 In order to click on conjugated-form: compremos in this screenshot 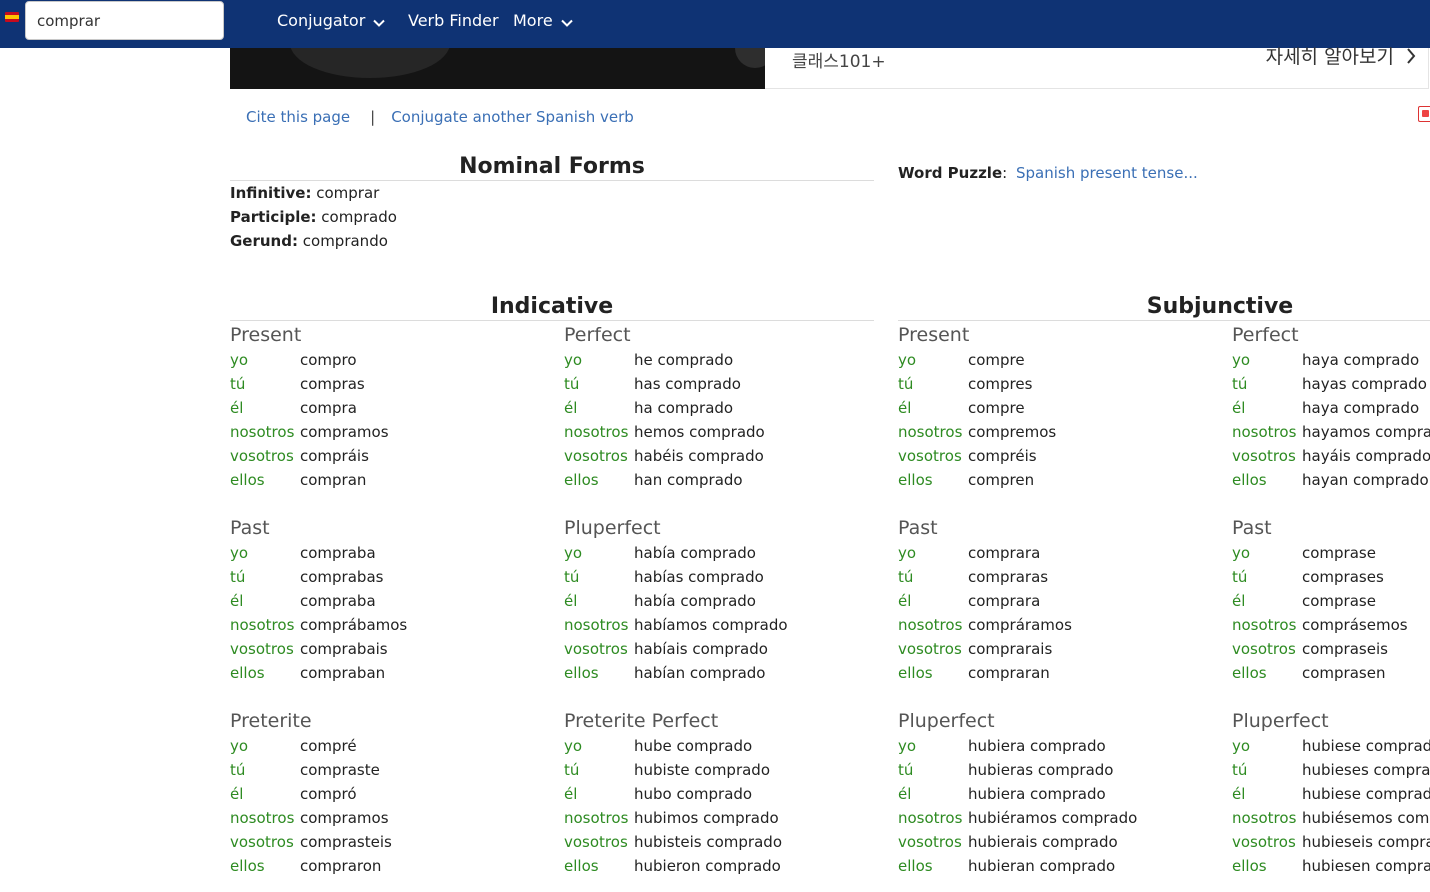, I will do `click(1012, 432)`.